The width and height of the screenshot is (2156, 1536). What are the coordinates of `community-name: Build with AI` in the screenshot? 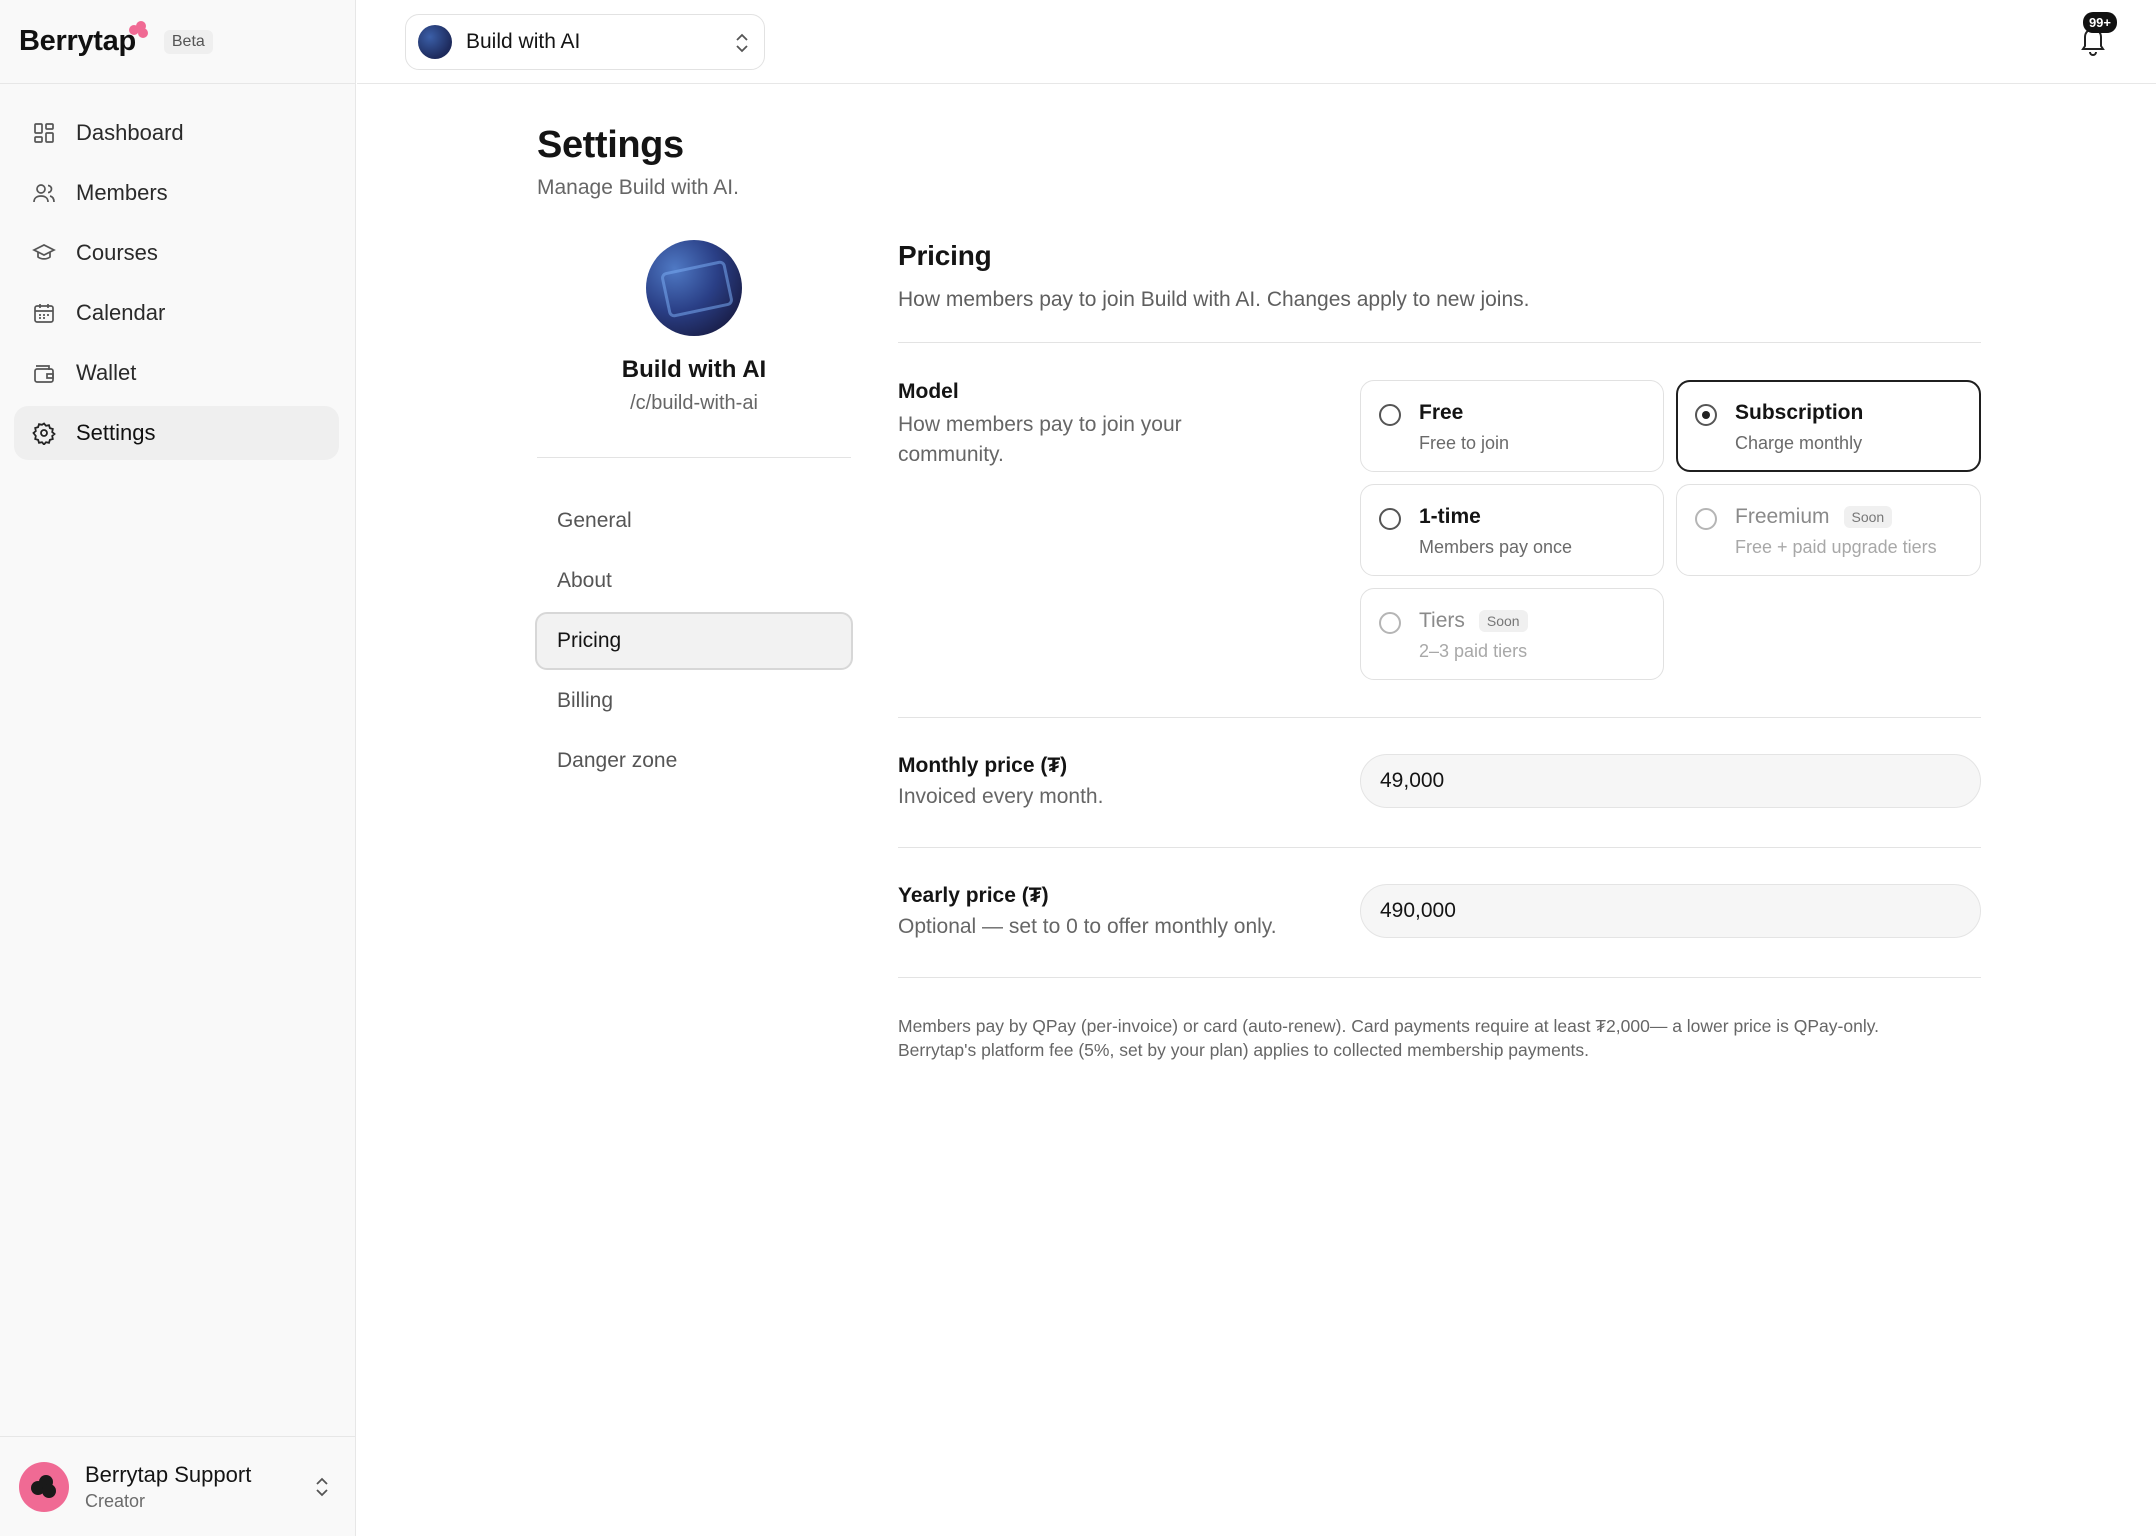 It's located at (523, 41).